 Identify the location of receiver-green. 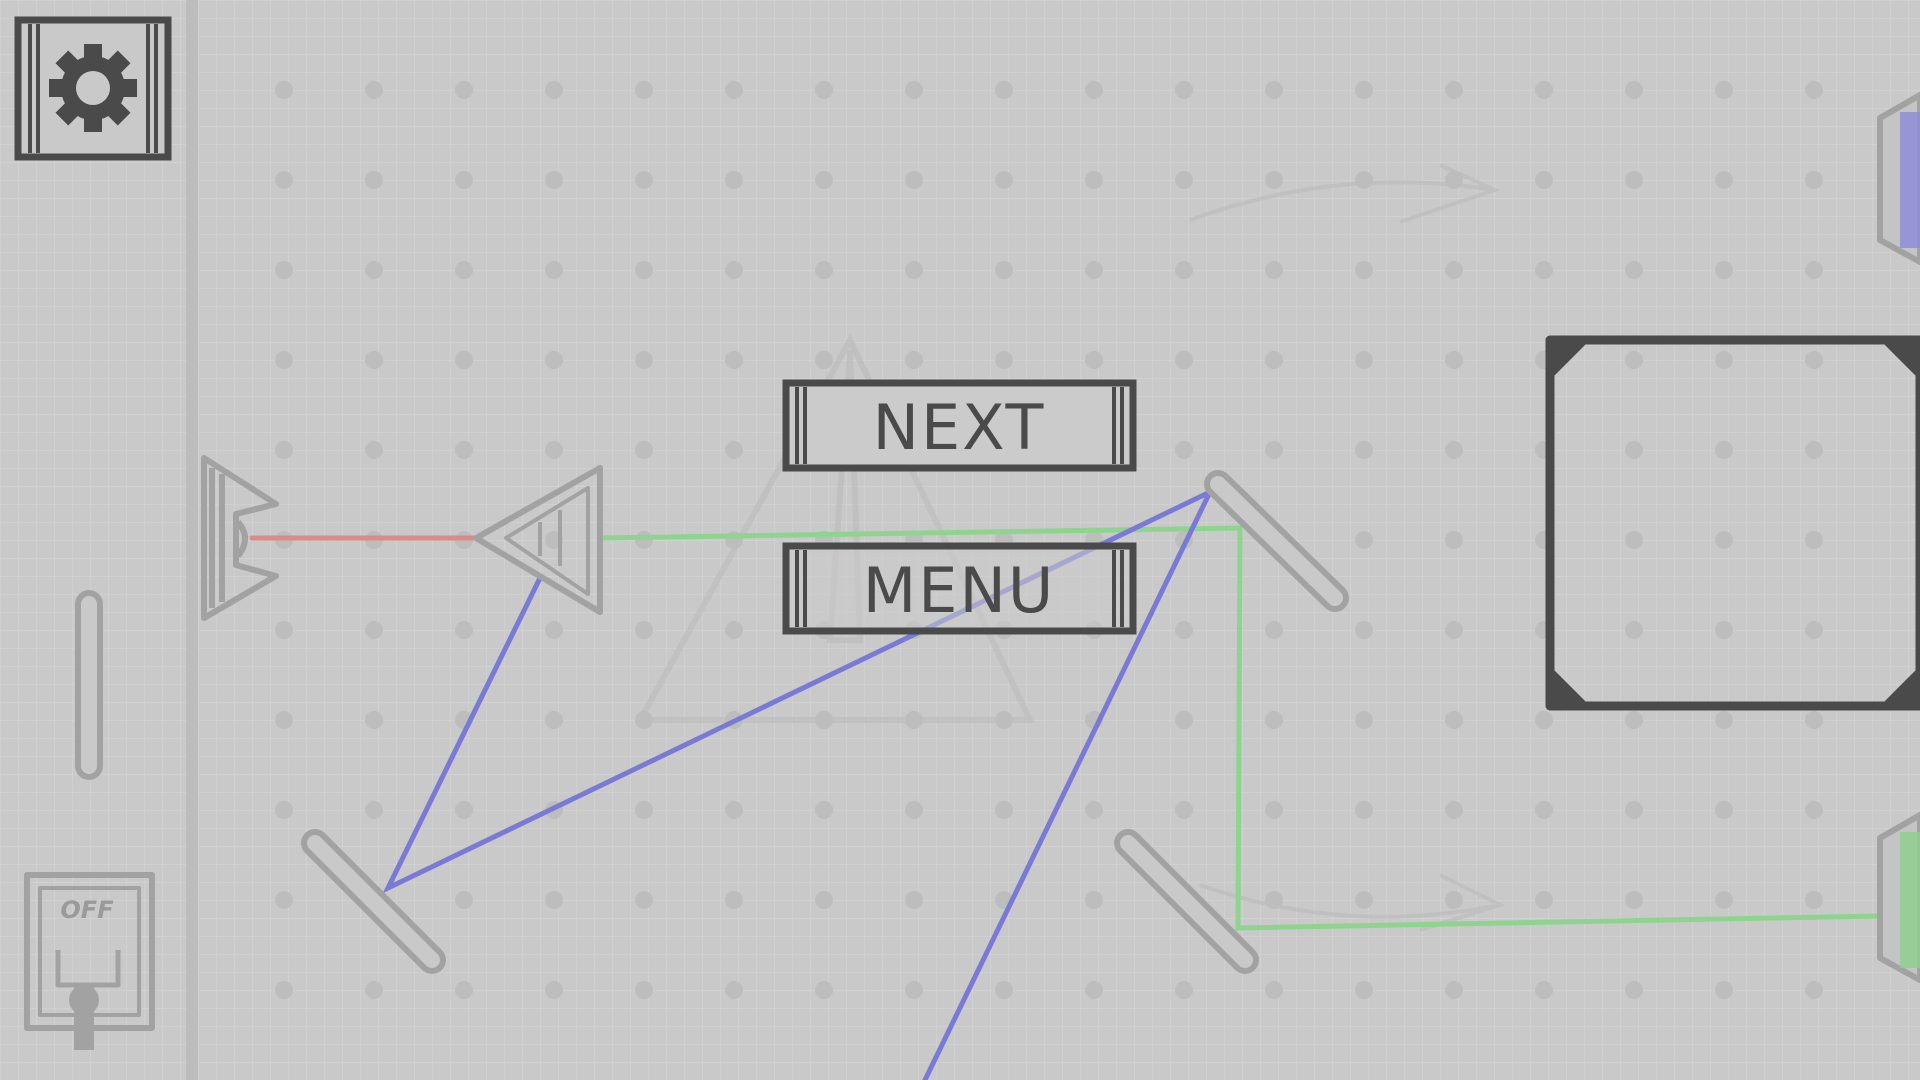
(1898, 897).